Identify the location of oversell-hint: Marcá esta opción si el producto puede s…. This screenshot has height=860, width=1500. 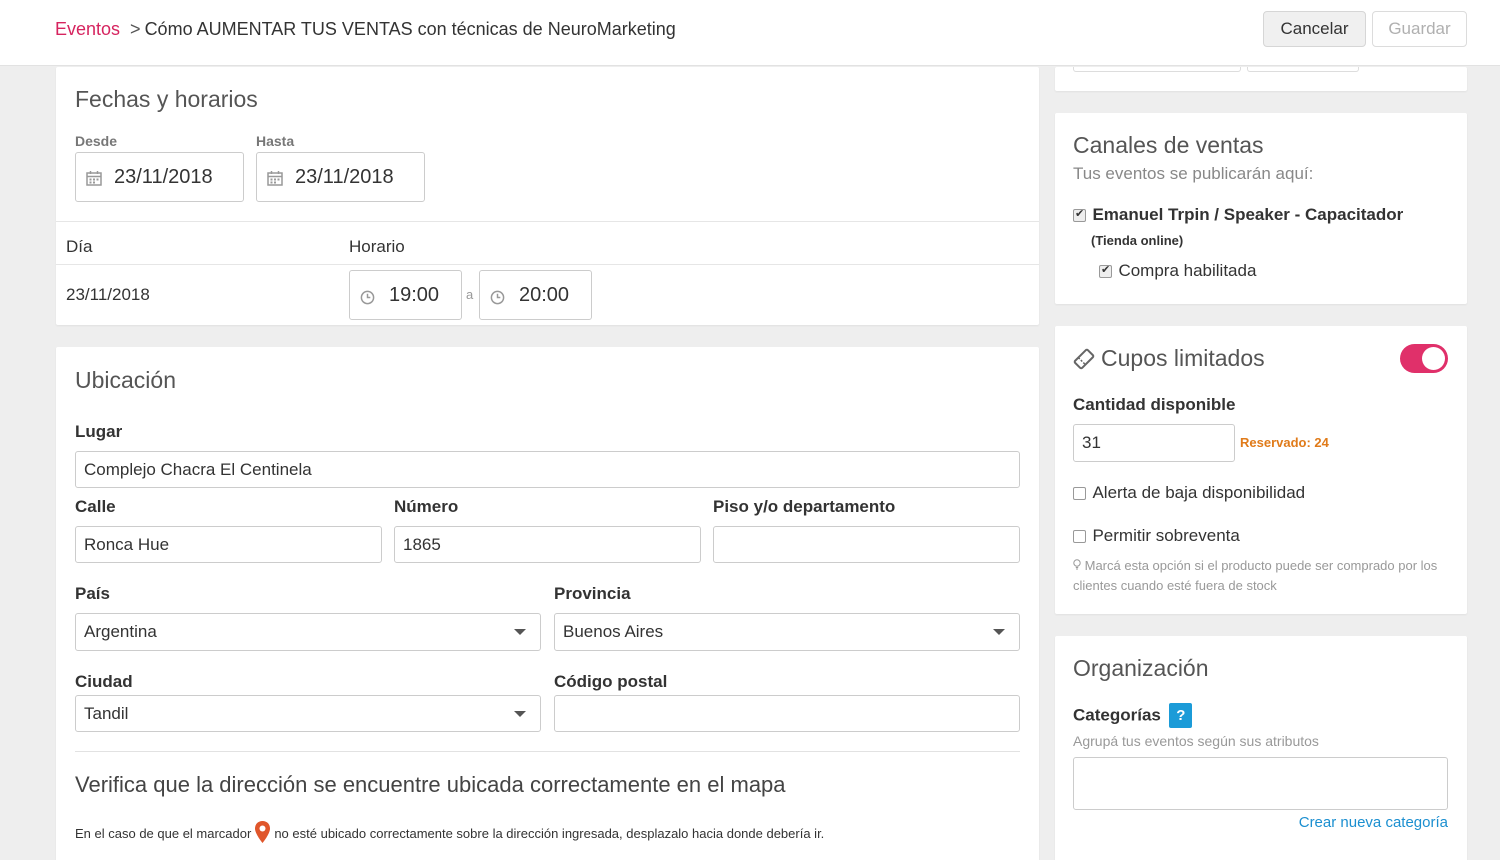
(1263, 576).